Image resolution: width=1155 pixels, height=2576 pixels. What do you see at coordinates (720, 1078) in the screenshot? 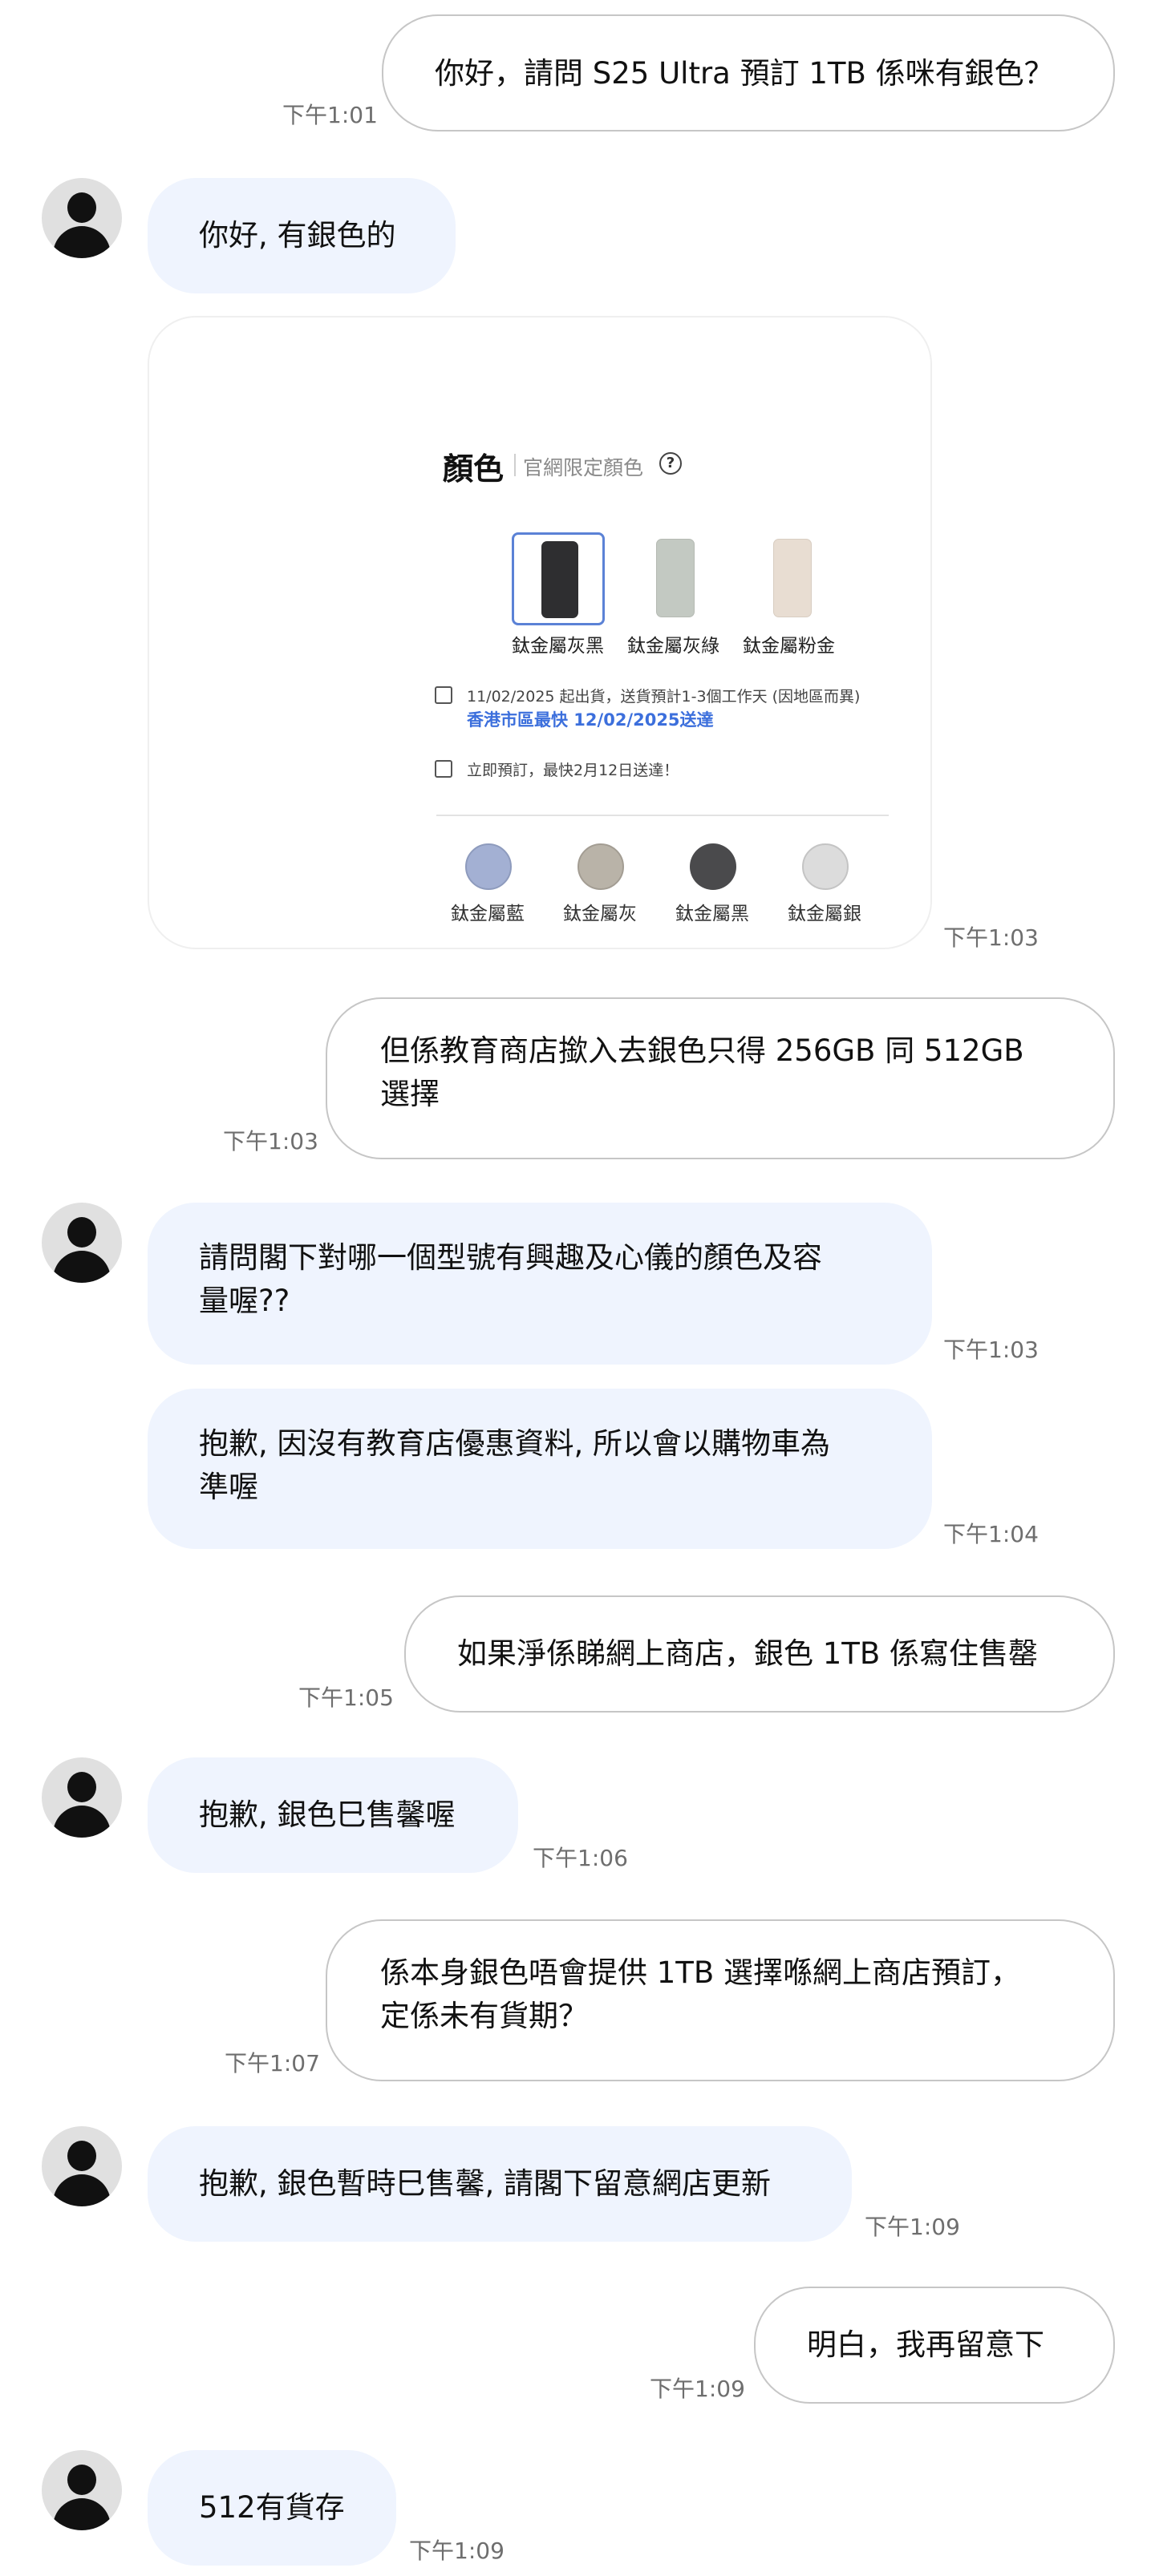
I see `outgoing-message: 但係教育商店撳入去銀色只得 256GB 同 512GB 選擇` at bounding box center [720, 1078].